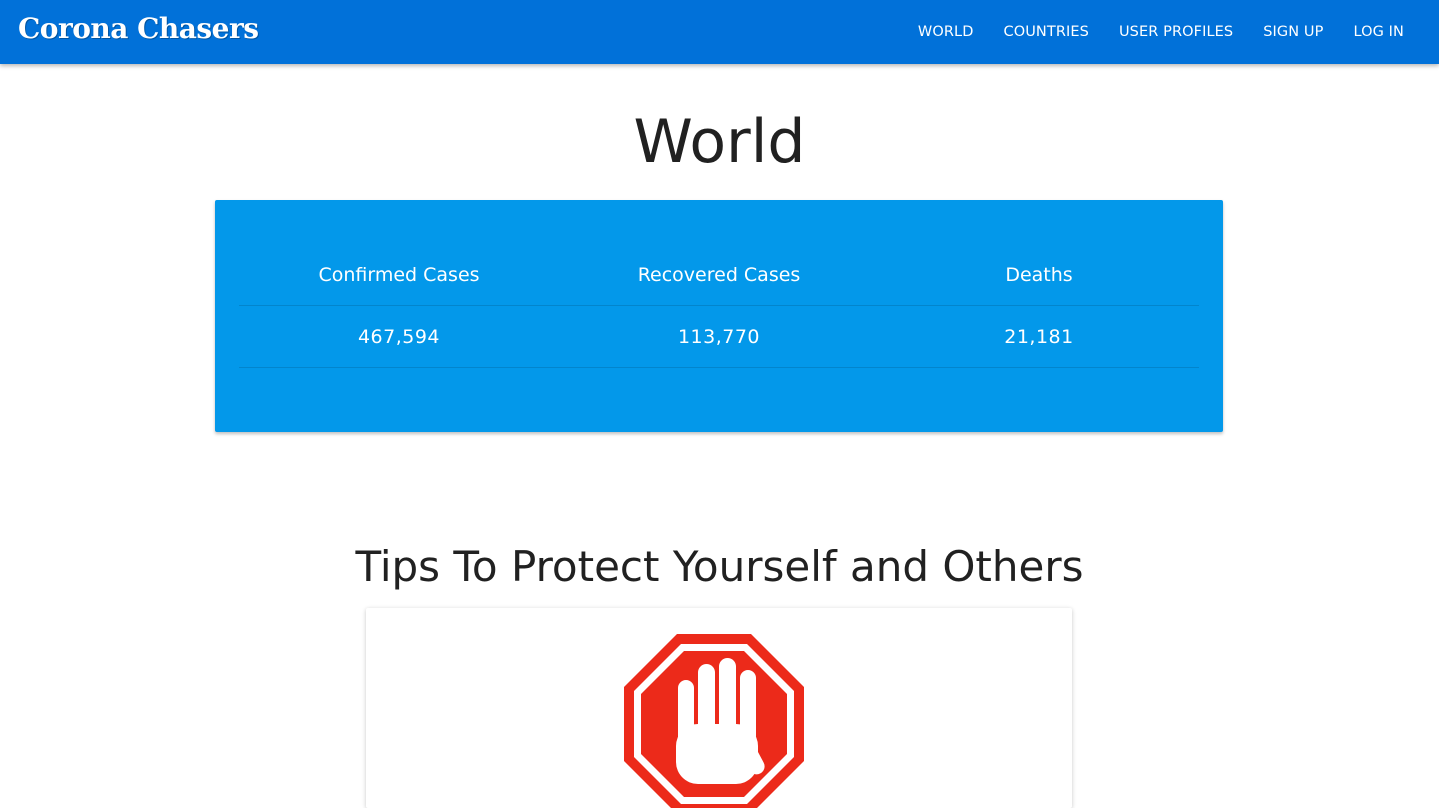 The image size is (1439, 808). I want to click on tips-section-title: Tips To Protect Yourself and Others, so click(719, 566).